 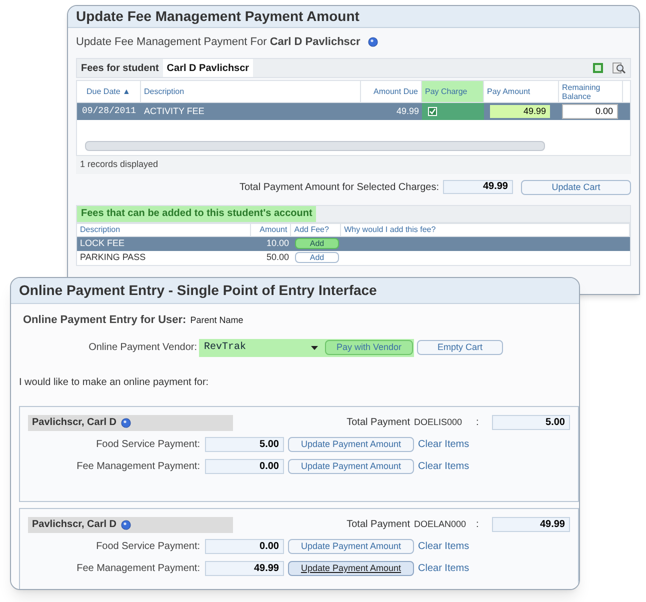 I want to click on total-field: 49.99, so click(x=478, y=187).